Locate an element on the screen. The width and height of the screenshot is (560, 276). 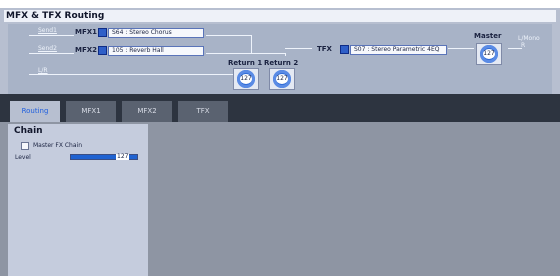
tfx-toggle is located at coordinates (344, 49).